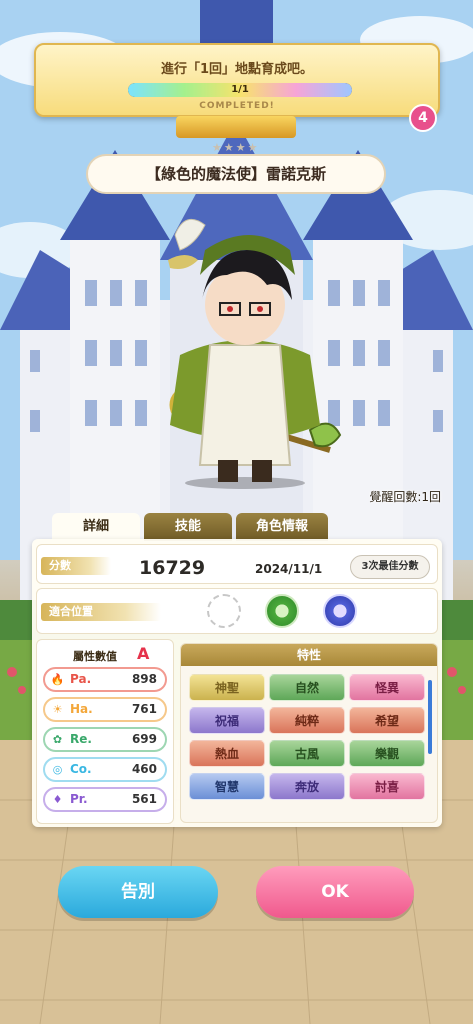  What do you see at coordinates (227, 687) in the screenshot?
I see `trait-tag: 神聖` at bounding box center [227, 687].